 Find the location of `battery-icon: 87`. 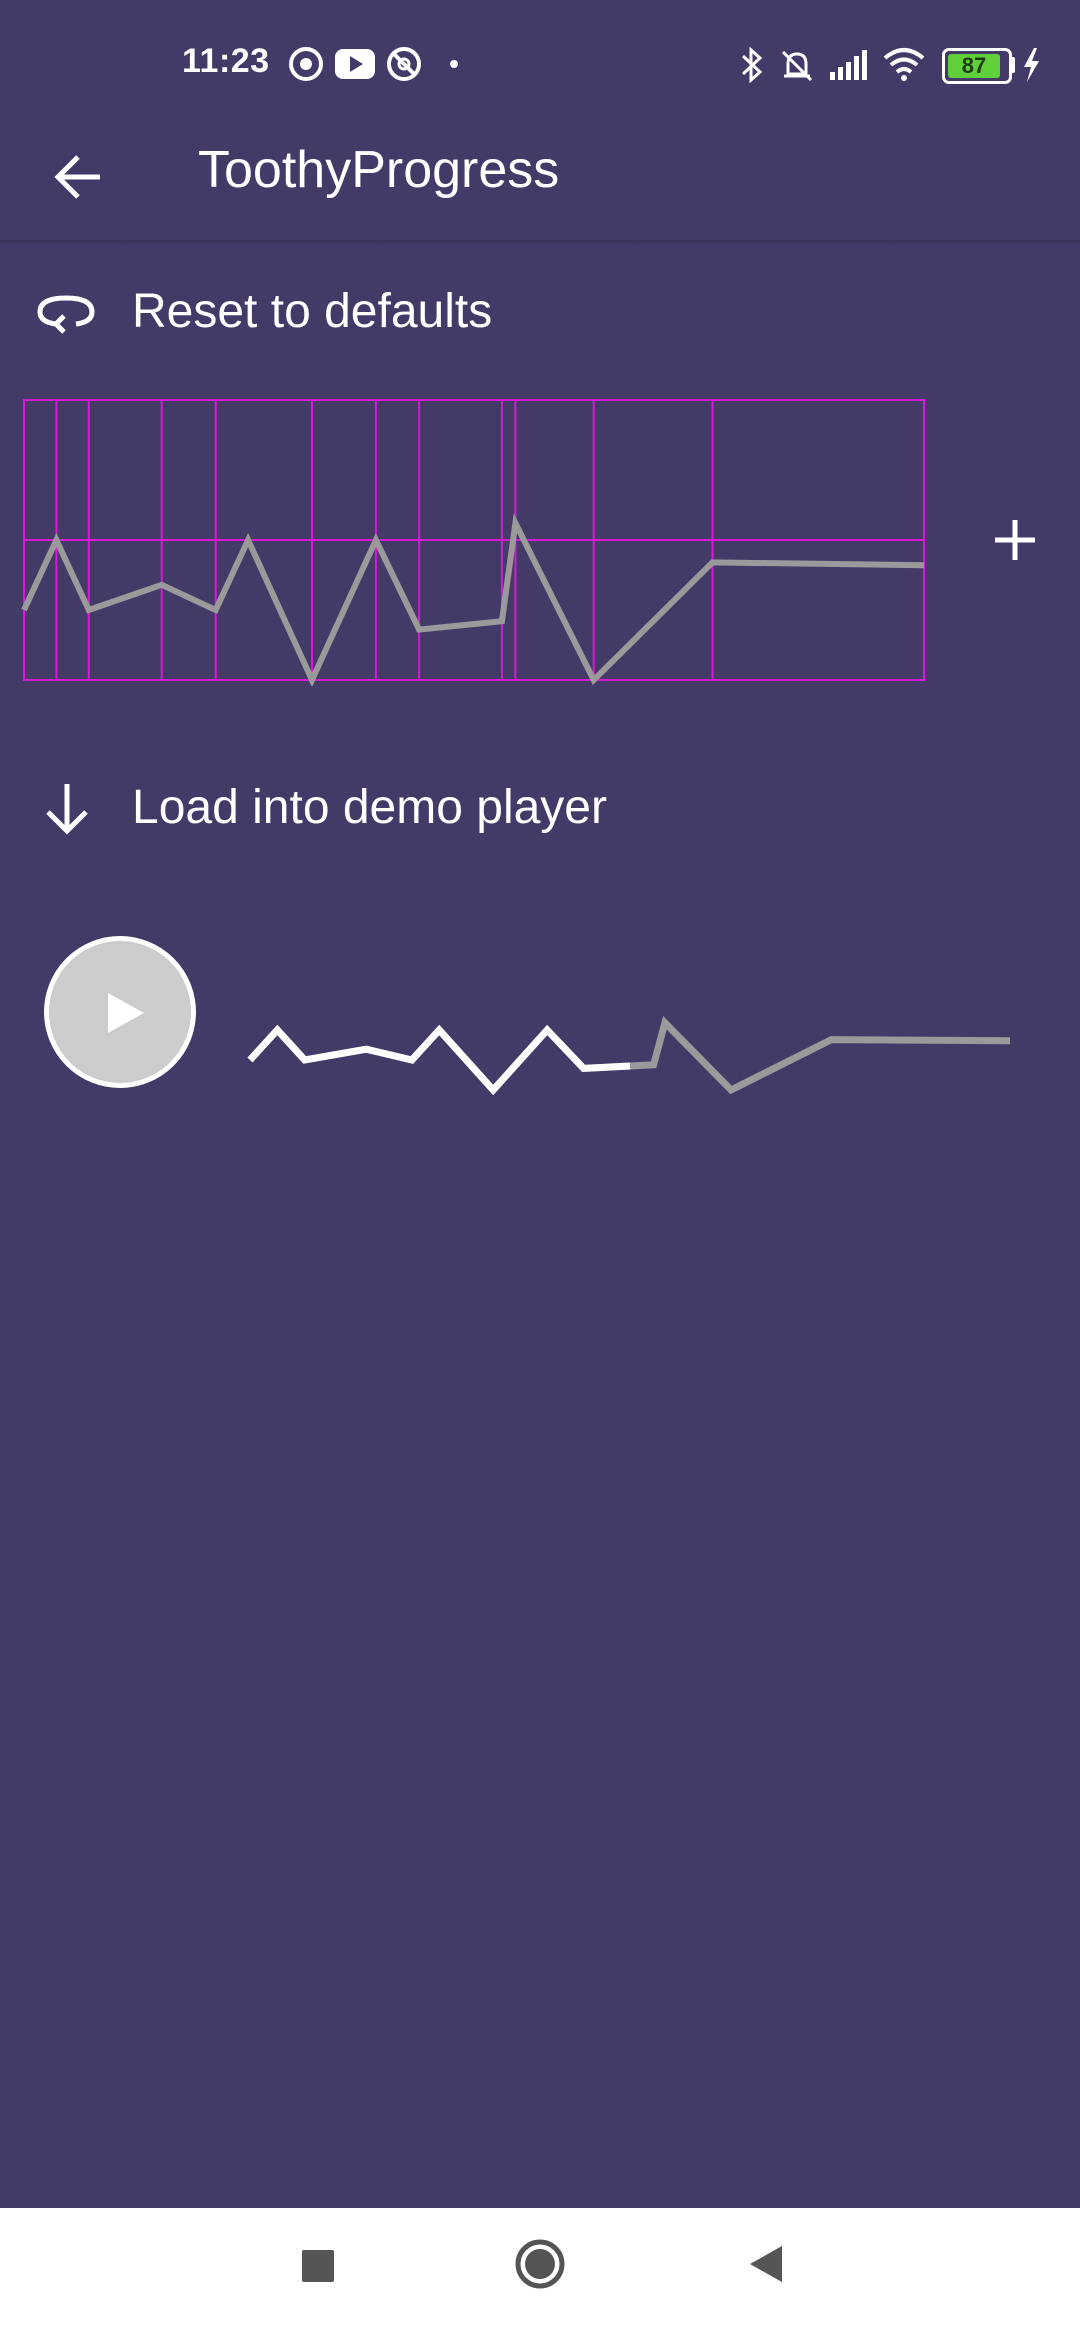

battery-icon: 87 is located at coordinates (977, 66).